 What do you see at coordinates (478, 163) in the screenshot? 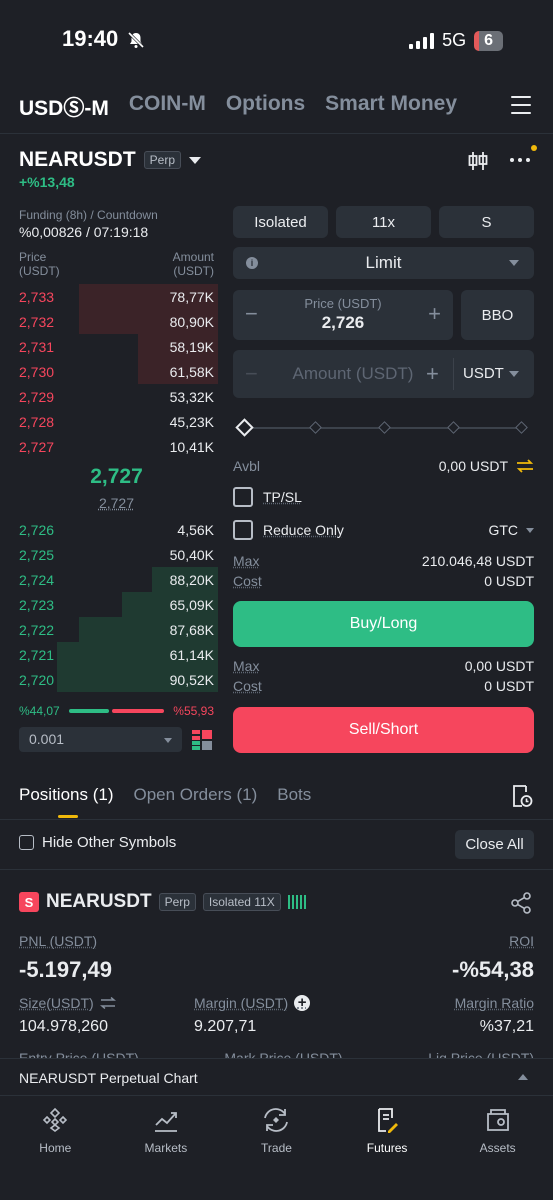
I see `candlestick-chart-icon` at bounding box center [478, 163].